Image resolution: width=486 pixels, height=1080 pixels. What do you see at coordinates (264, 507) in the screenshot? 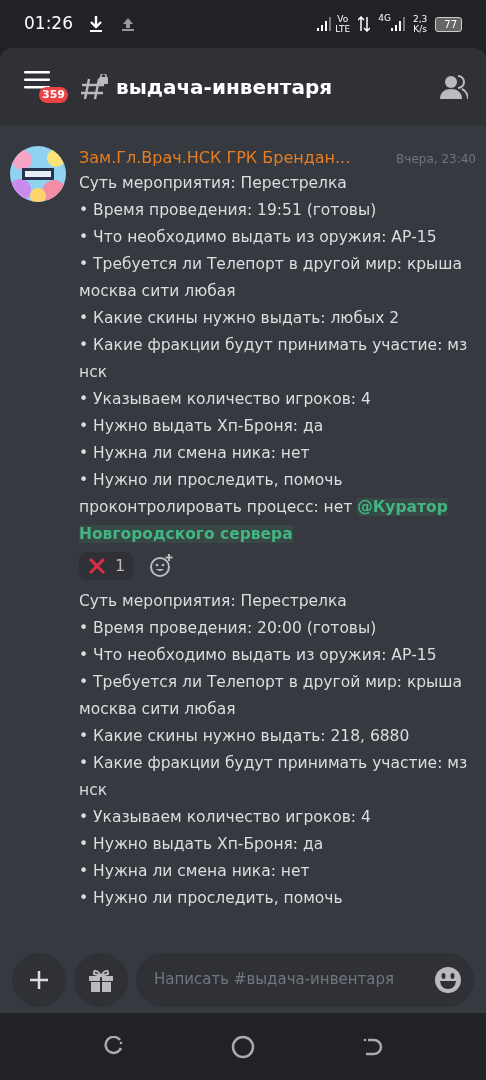
I see `message-line: • Нужно ли проследить, помочь проконтролировать процесс: нет @Куратор Новгородского сервера` at bounding box center [264, 507].